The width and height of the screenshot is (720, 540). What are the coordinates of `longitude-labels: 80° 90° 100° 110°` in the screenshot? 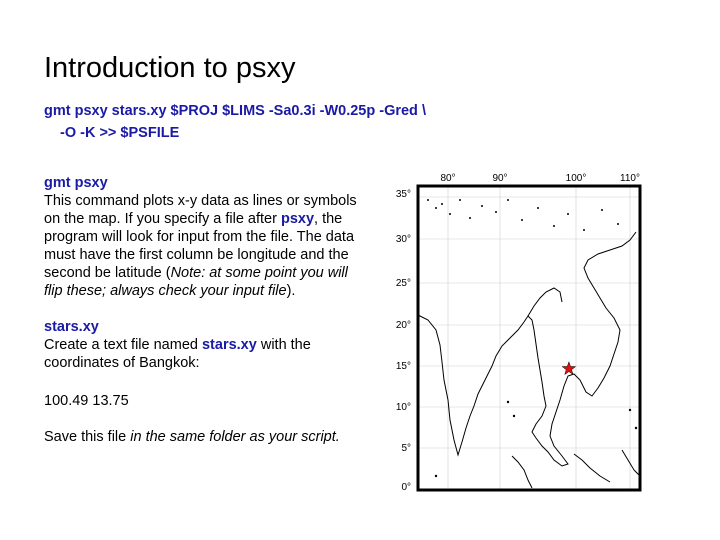 It's located at (540, 178).